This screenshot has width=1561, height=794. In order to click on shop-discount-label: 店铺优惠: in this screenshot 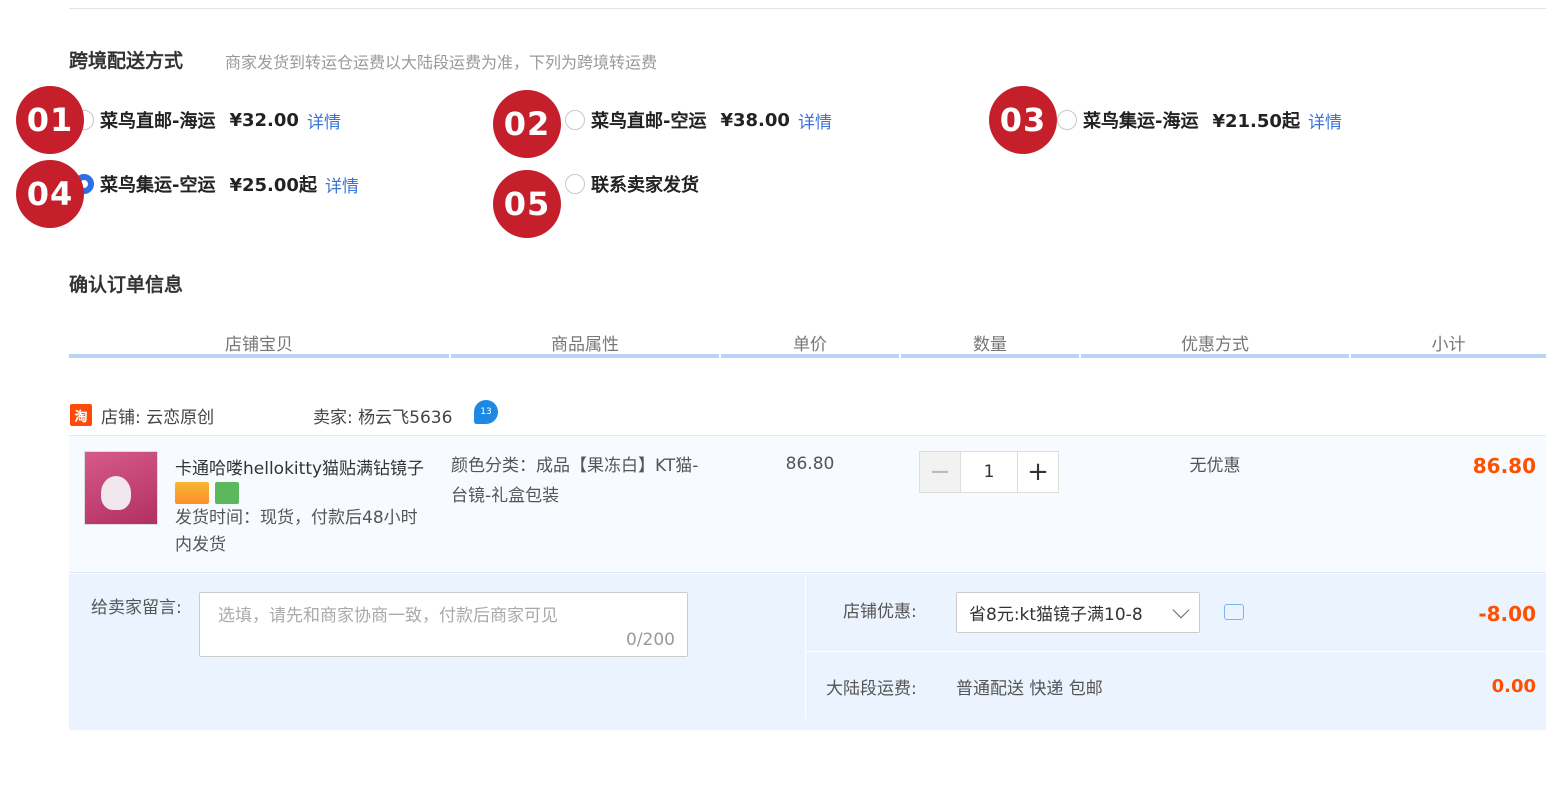, I will do `click(880, 612)`.